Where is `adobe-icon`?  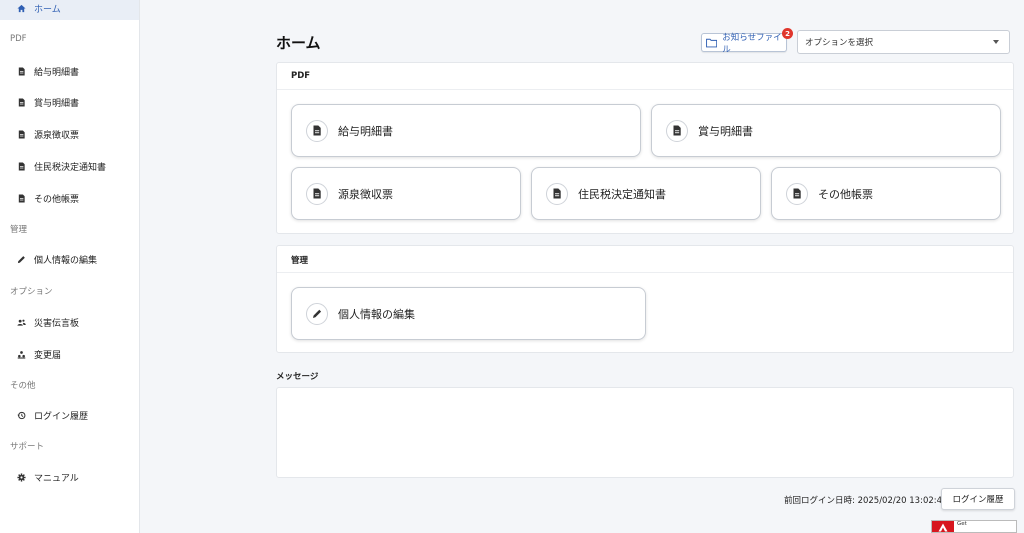 adobe-icon is located at coordinates (943, 526).